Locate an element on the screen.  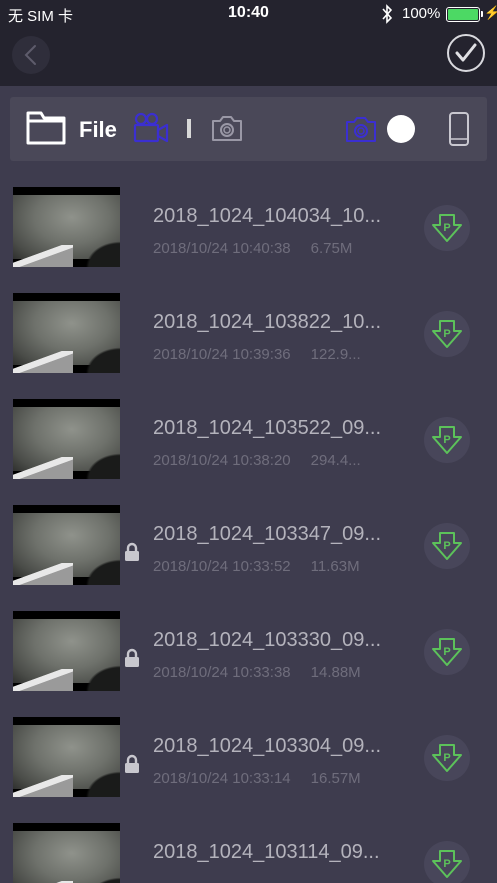
file-row: 2018_1024_103114_09... P is located at coordinates (248, 844).